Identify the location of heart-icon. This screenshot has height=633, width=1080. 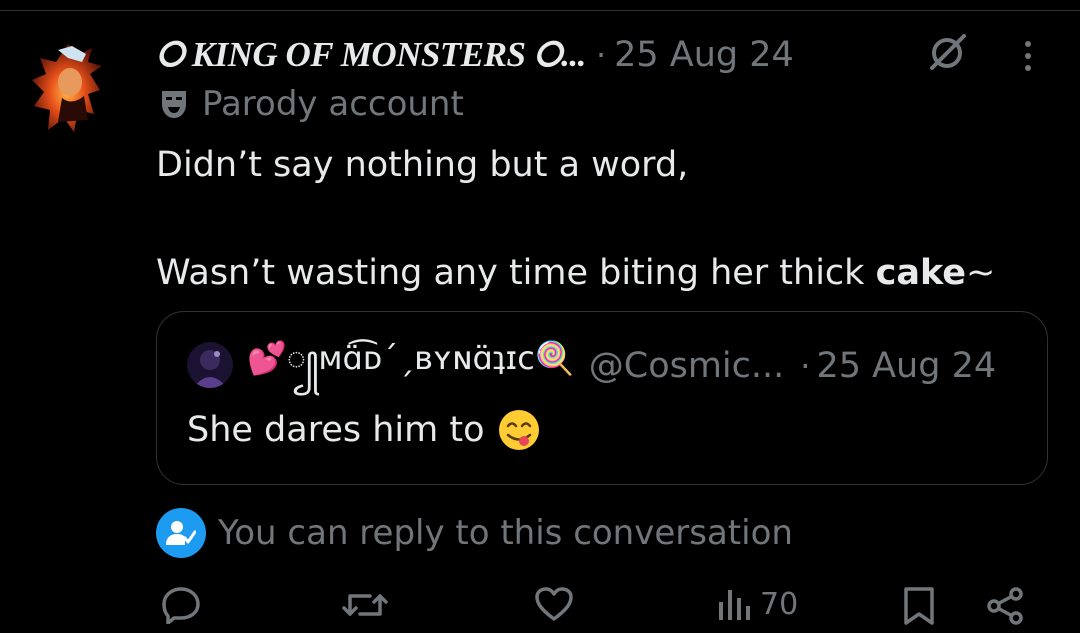
(554, 604).